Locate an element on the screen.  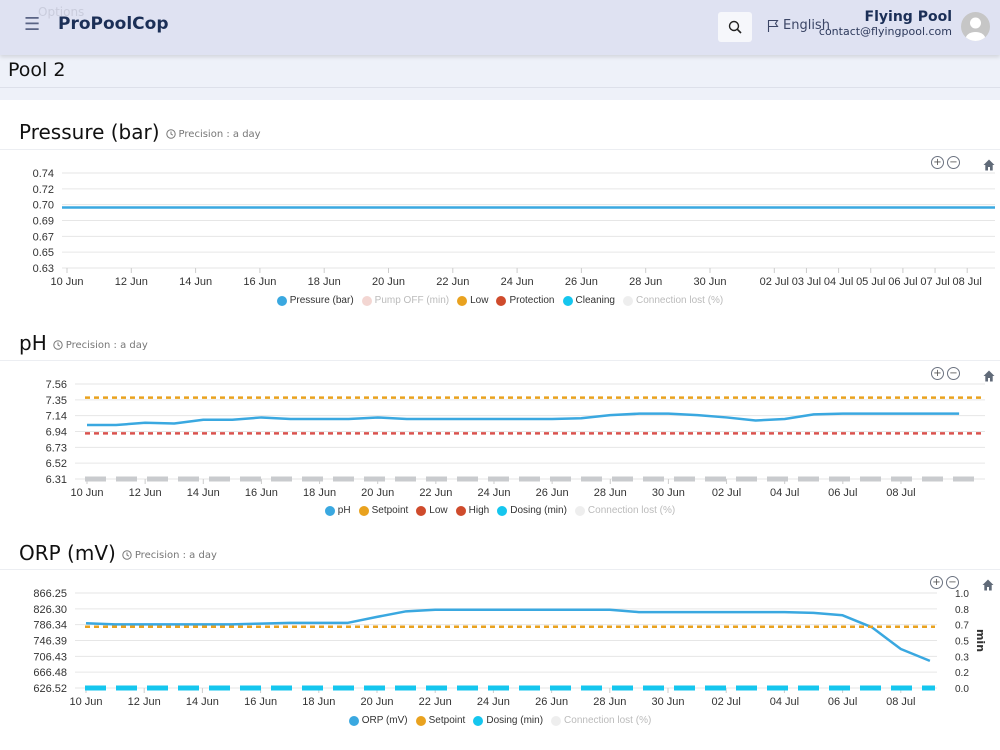
y-tick-label: 0.74 is located at coordinates (43, 174).